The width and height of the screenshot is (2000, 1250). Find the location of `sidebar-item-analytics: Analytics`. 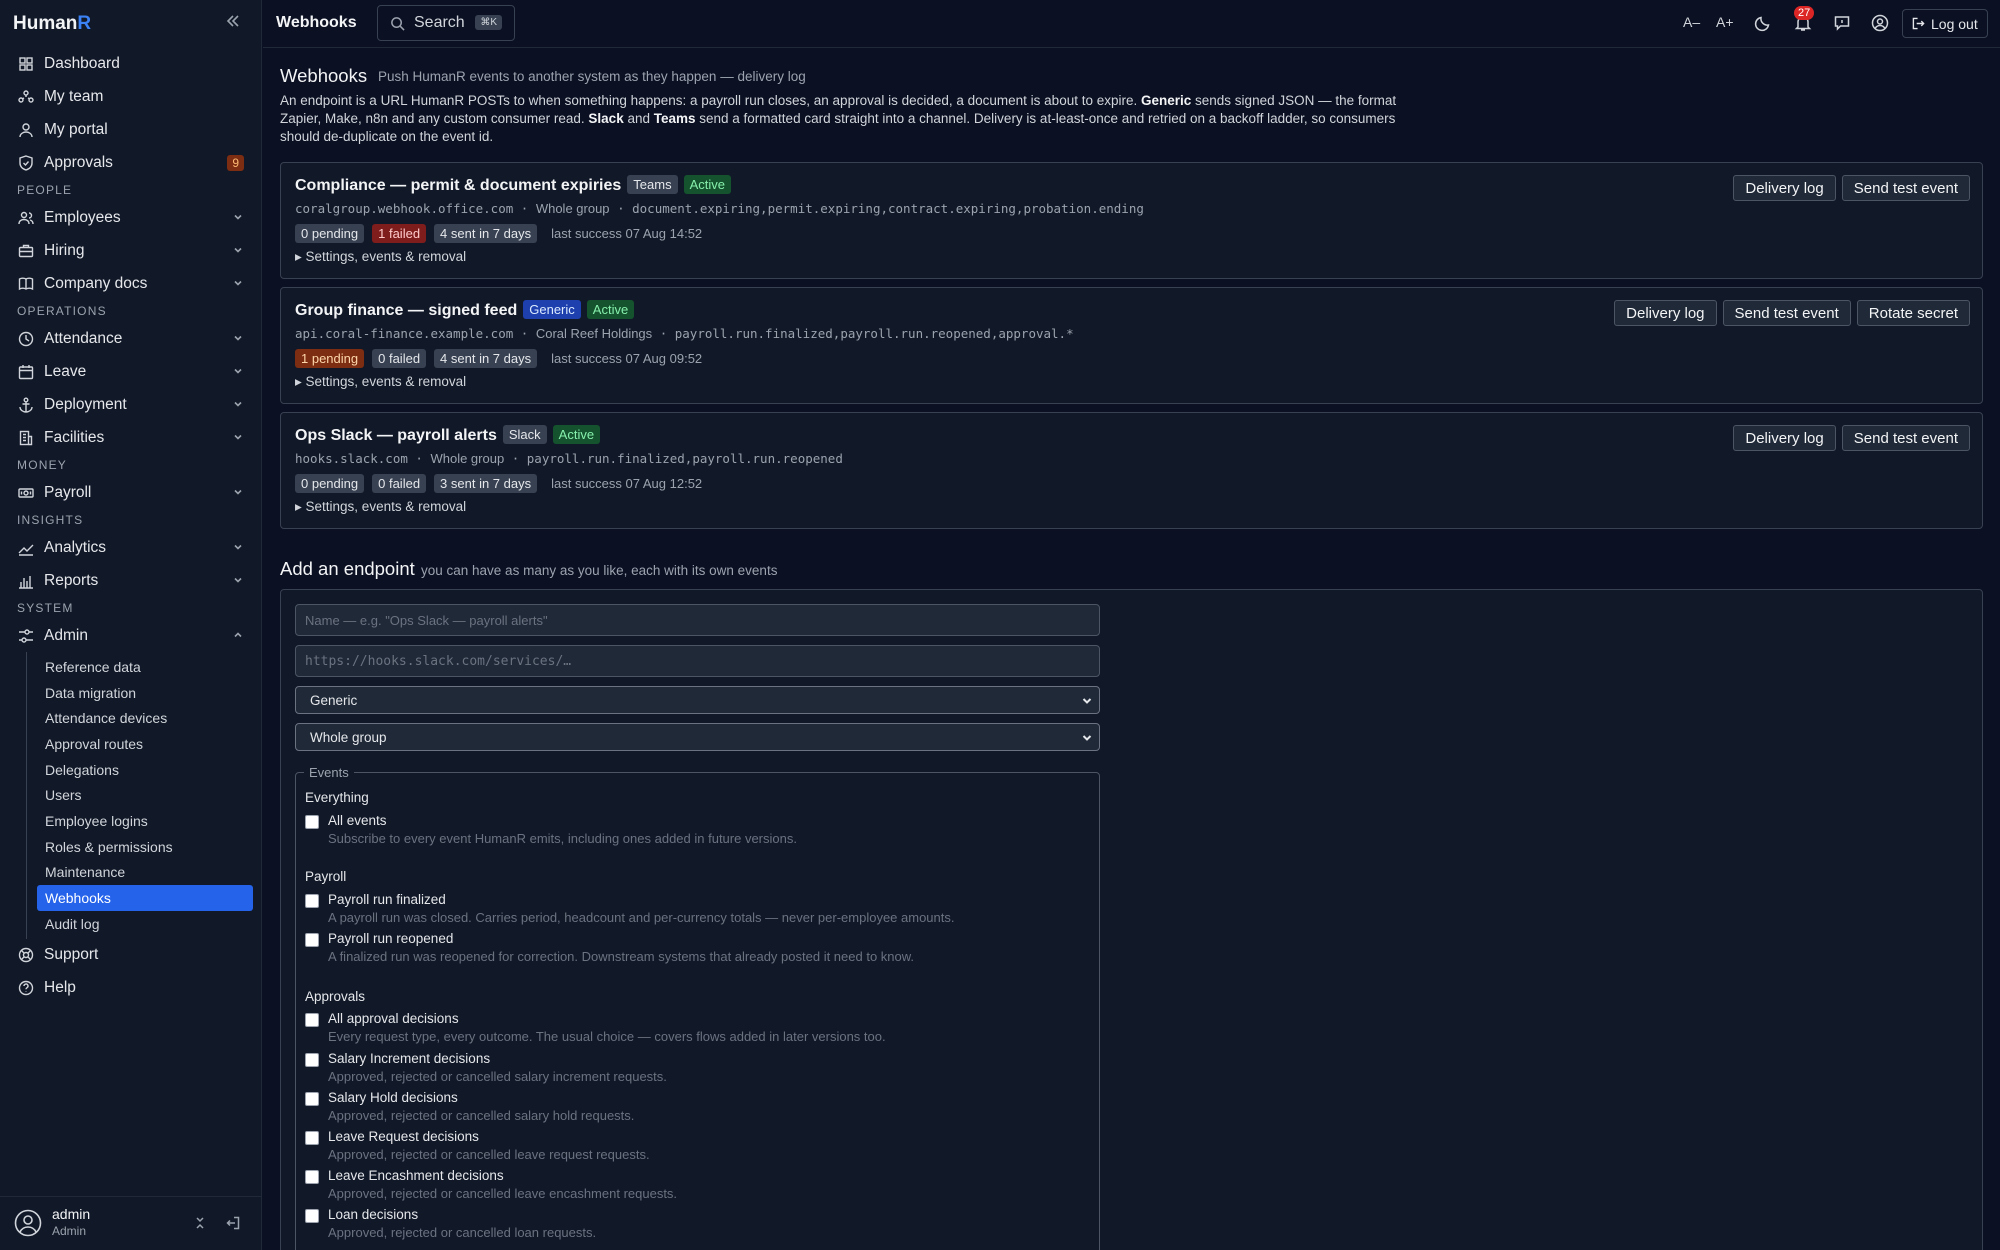

sidebar-item-analytics: Analytics is located at coordinates (131, 547).